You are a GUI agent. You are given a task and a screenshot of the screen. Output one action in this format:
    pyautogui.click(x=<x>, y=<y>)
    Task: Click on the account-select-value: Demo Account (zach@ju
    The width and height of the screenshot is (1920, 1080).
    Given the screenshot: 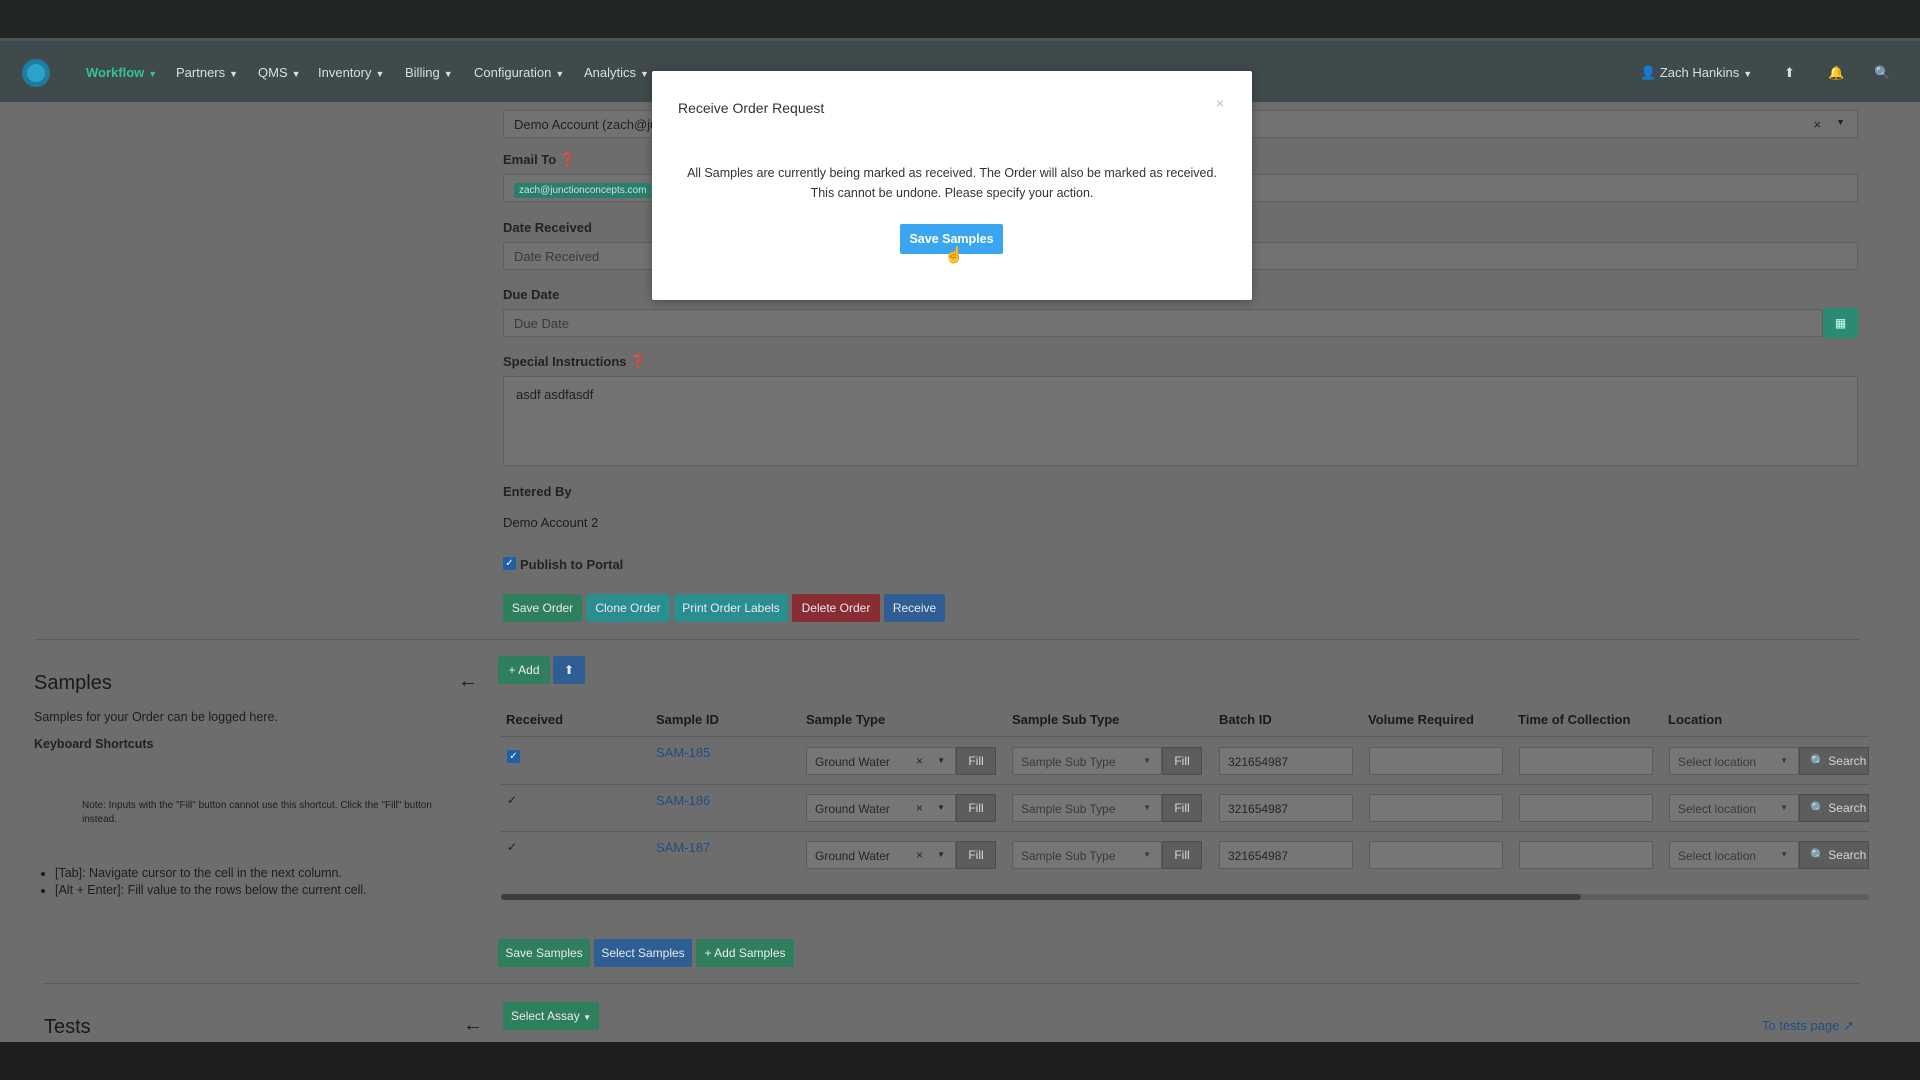 What is the action you would take?
    pyautogui.click(x=586, y=124)
    